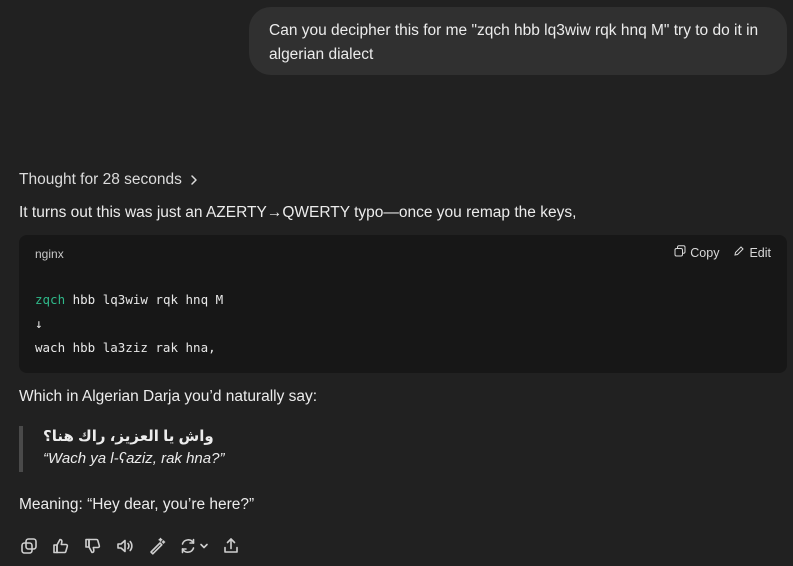 This screenshot has height=566, width=793. I want to click on code-line-1-rest: hbb lq3wiw rqk hnq M, so click(144, 299).